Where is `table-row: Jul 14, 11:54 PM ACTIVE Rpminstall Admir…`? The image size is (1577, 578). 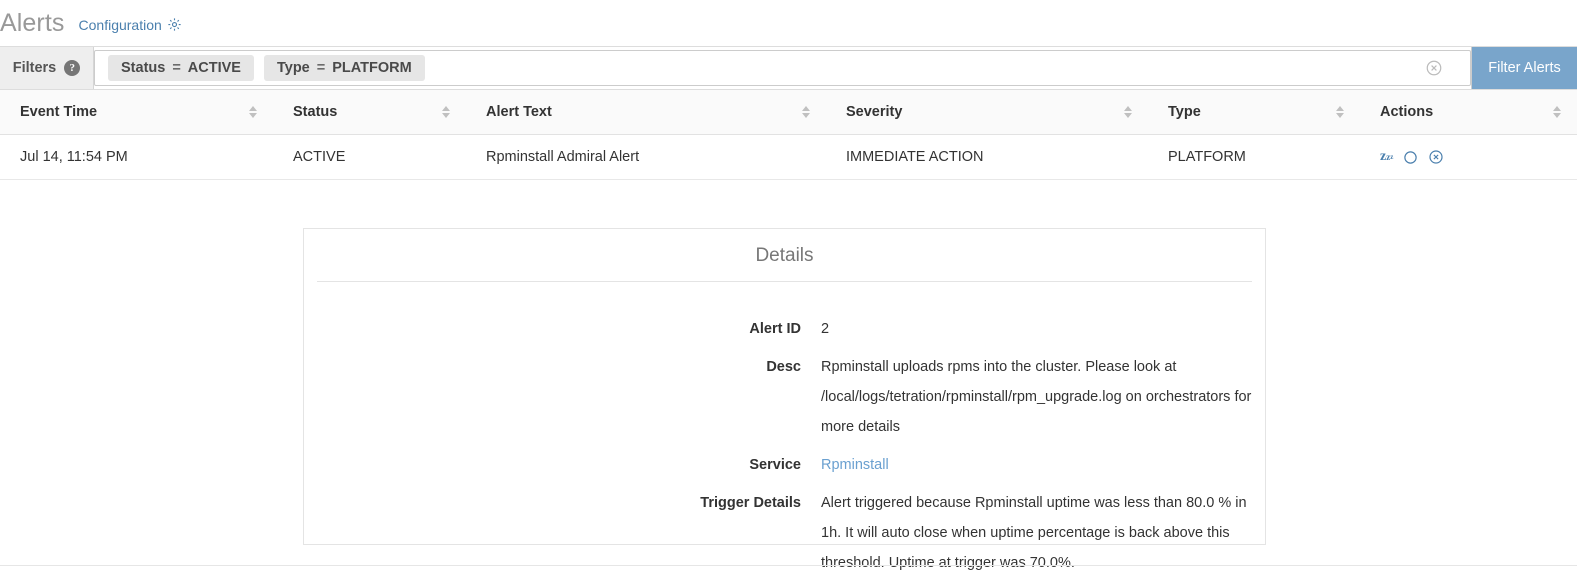 table-row: Jul 14, 11:54 PM ACTIVE Rpminstall Admir… is located at coordinates (788, 157).